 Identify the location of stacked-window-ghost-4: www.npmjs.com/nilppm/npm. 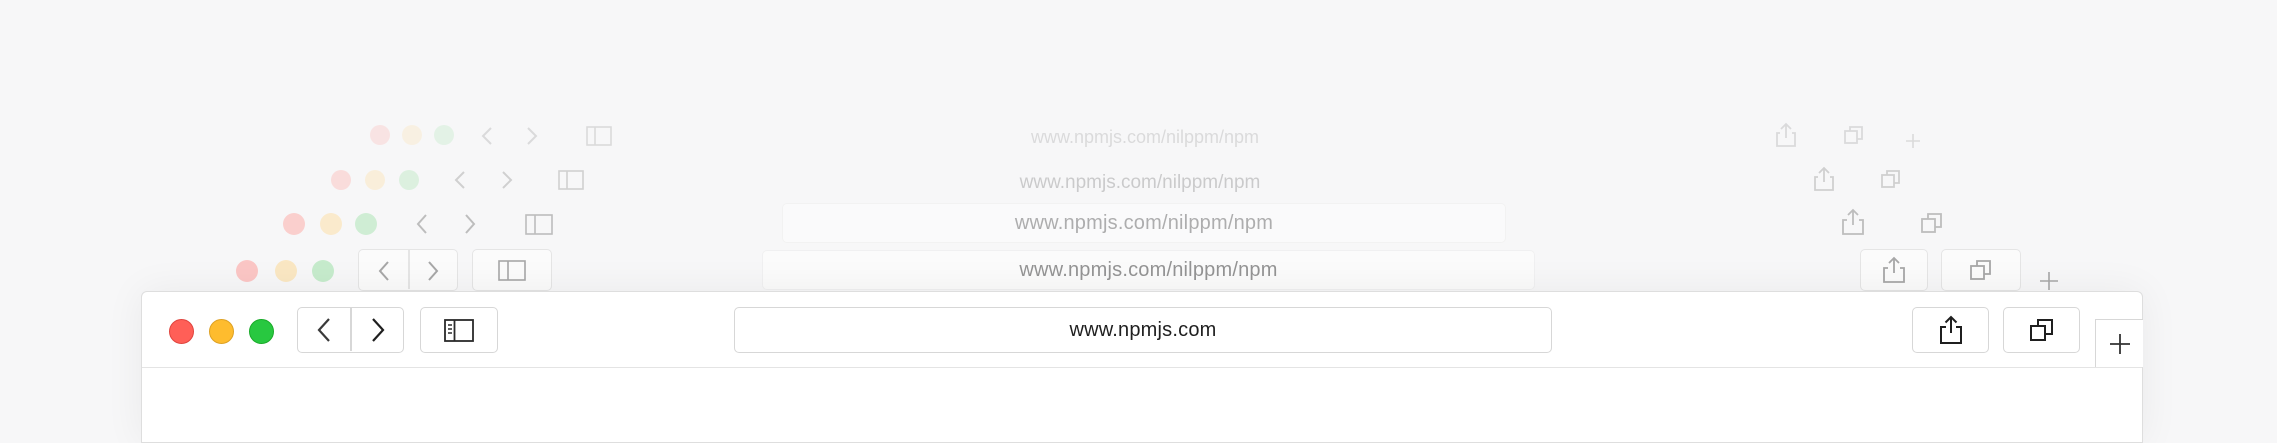
(1143, 270).